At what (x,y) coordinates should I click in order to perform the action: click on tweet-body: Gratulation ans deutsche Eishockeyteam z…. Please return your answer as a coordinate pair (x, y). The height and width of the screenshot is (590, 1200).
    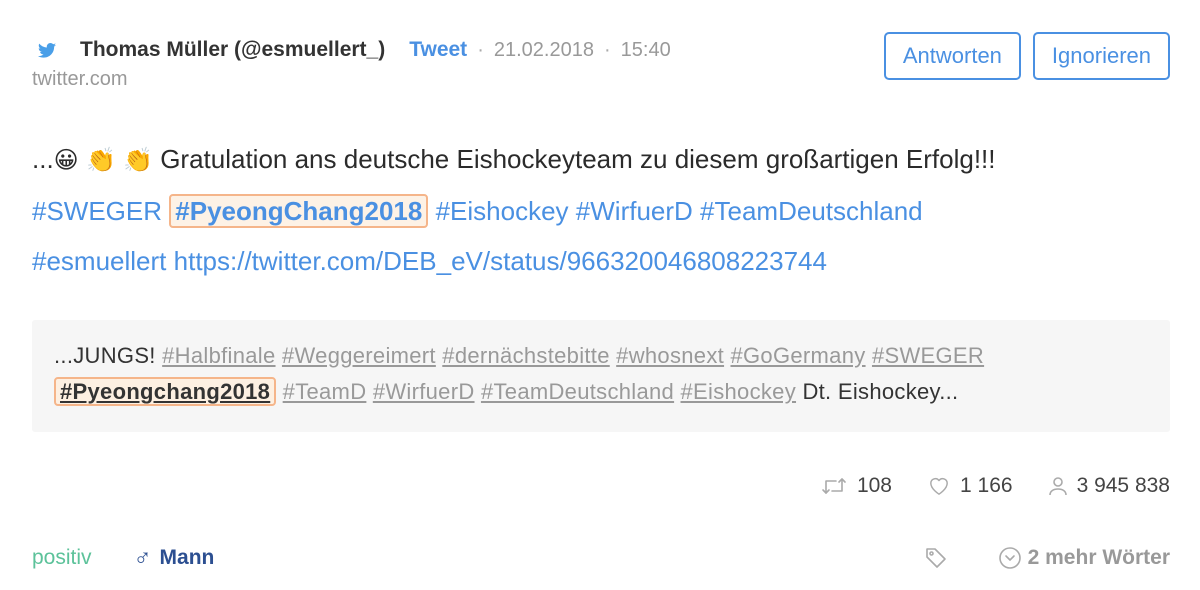
    Looking at the image, I should click on (578, 159).